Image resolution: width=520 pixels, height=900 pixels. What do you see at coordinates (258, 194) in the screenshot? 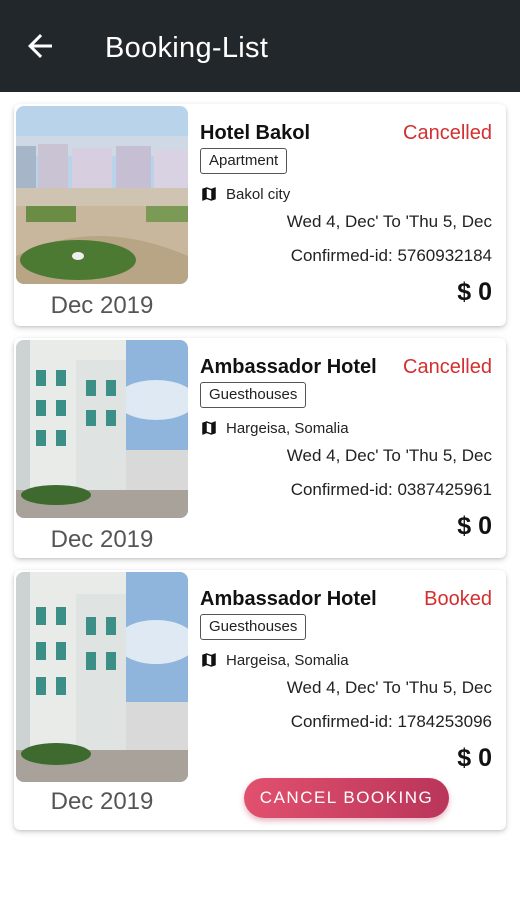
I see `location-text: Bakol city` at bounding box center [258, 194].